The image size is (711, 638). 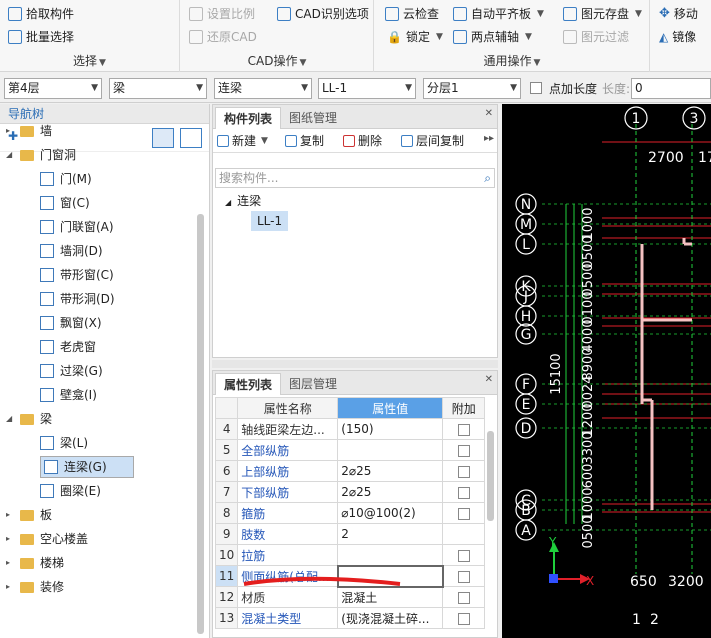 What do you see at coordinates (270, 221) in the screenshot?
I see `tree-node-ll1: LL-1` at bounding box center [270, 221].